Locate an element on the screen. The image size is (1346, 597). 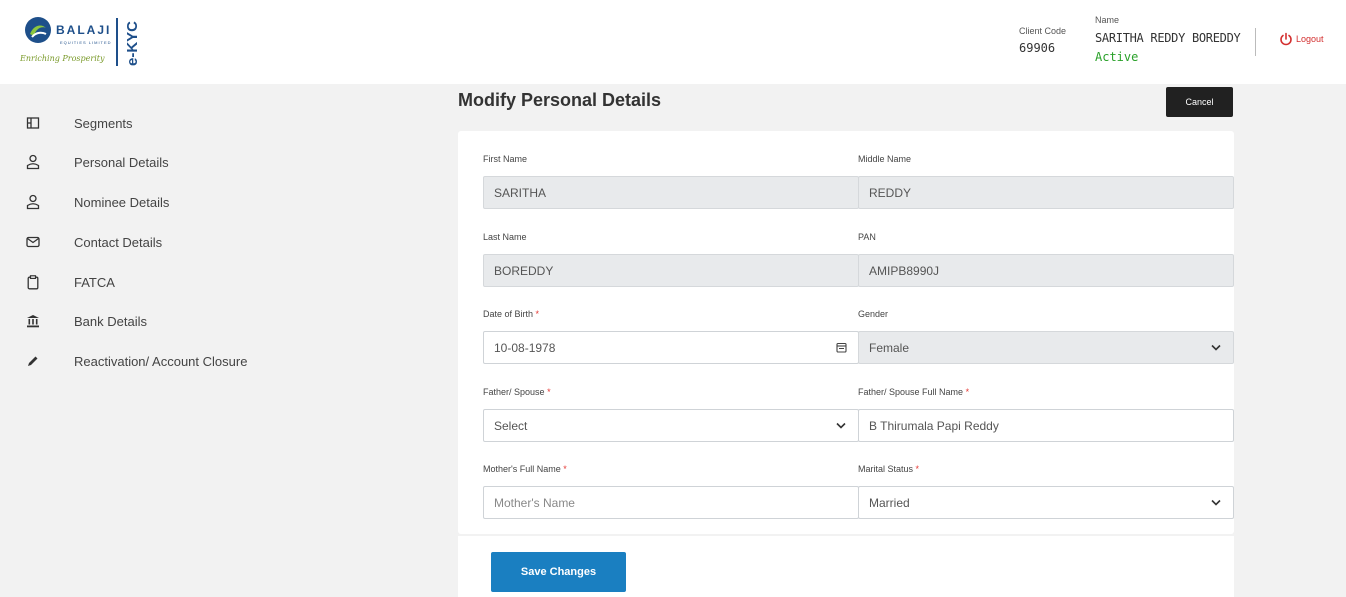
mother-name-label-text: Mother's Full Name is located at coordinates (522, 469).